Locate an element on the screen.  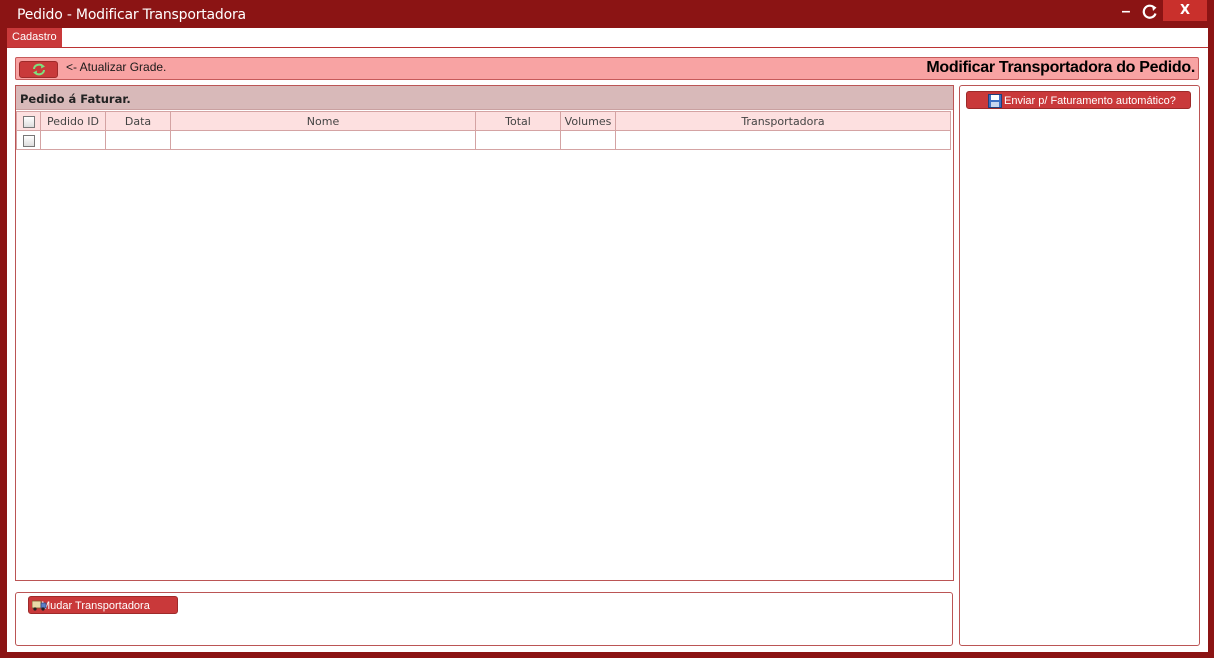
select-all-cell is located at coordinates (28, 121).